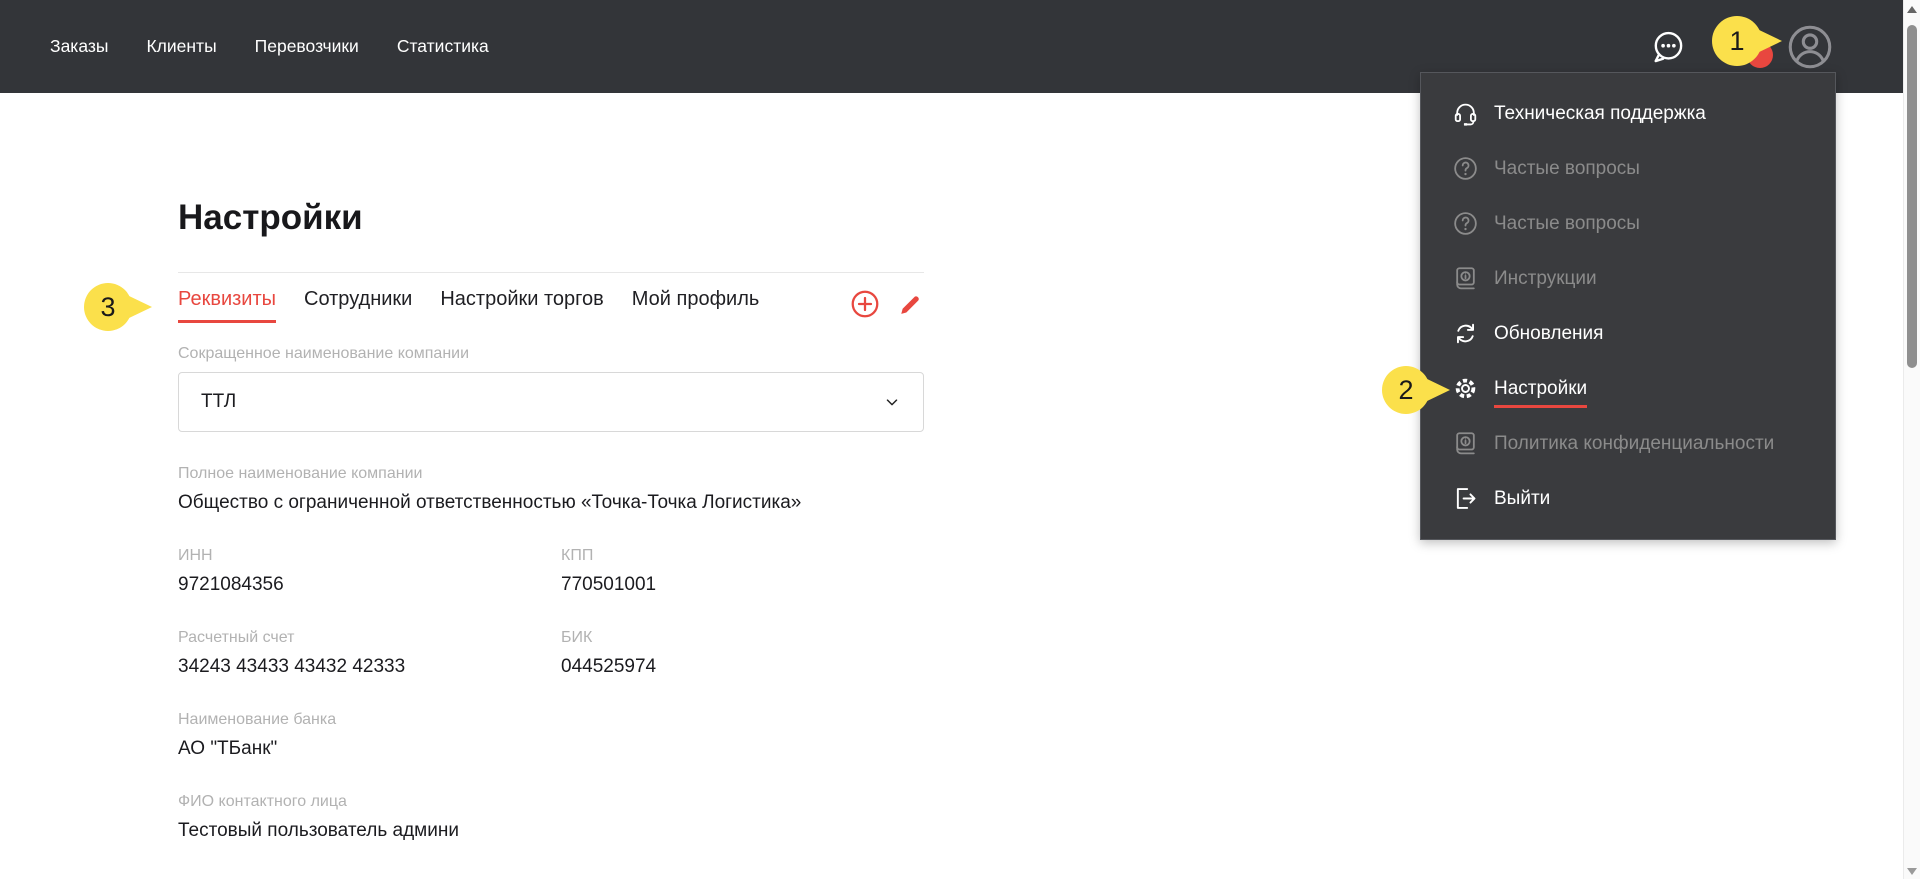  What do you see at coordinates (1912, 9) in the screenshot?
I see `scroll-up-arrow` at bounding box center [1912, 9].